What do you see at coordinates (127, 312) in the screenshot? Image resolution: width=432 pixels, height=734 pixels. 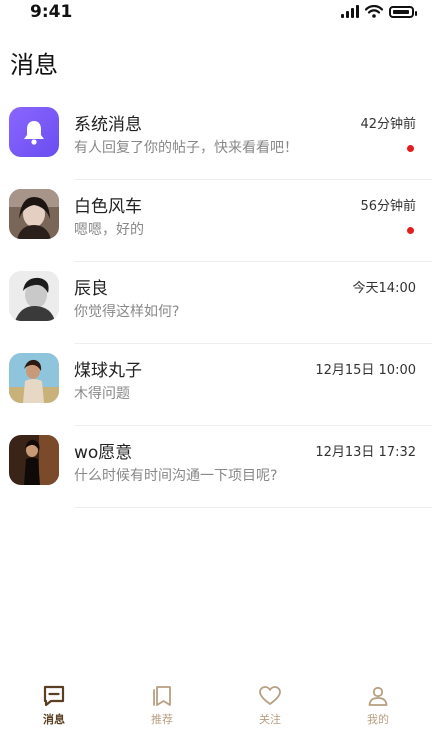 I see `message-preview: 你觉得这样如何?` at bounding box center [127, 312].